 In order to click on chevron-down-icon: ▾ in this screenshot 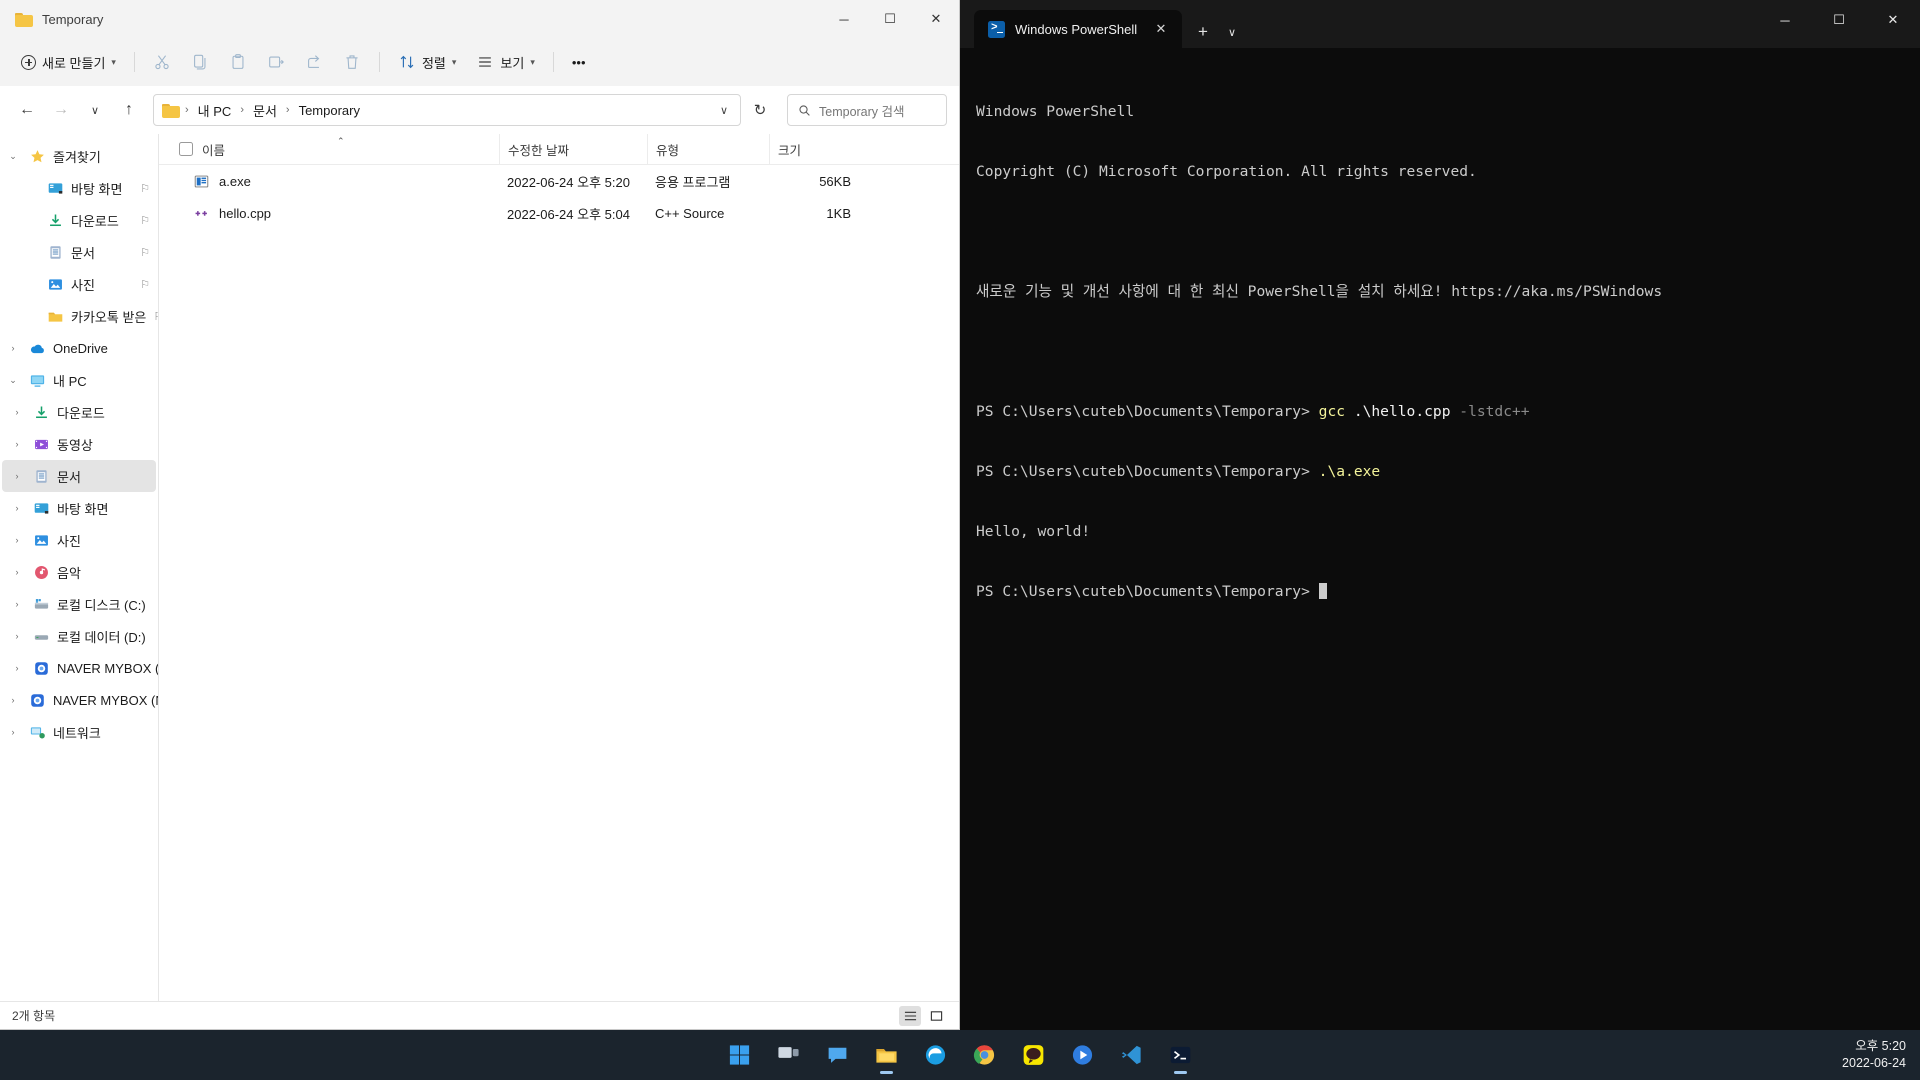, I will do `click(113, 61)`.